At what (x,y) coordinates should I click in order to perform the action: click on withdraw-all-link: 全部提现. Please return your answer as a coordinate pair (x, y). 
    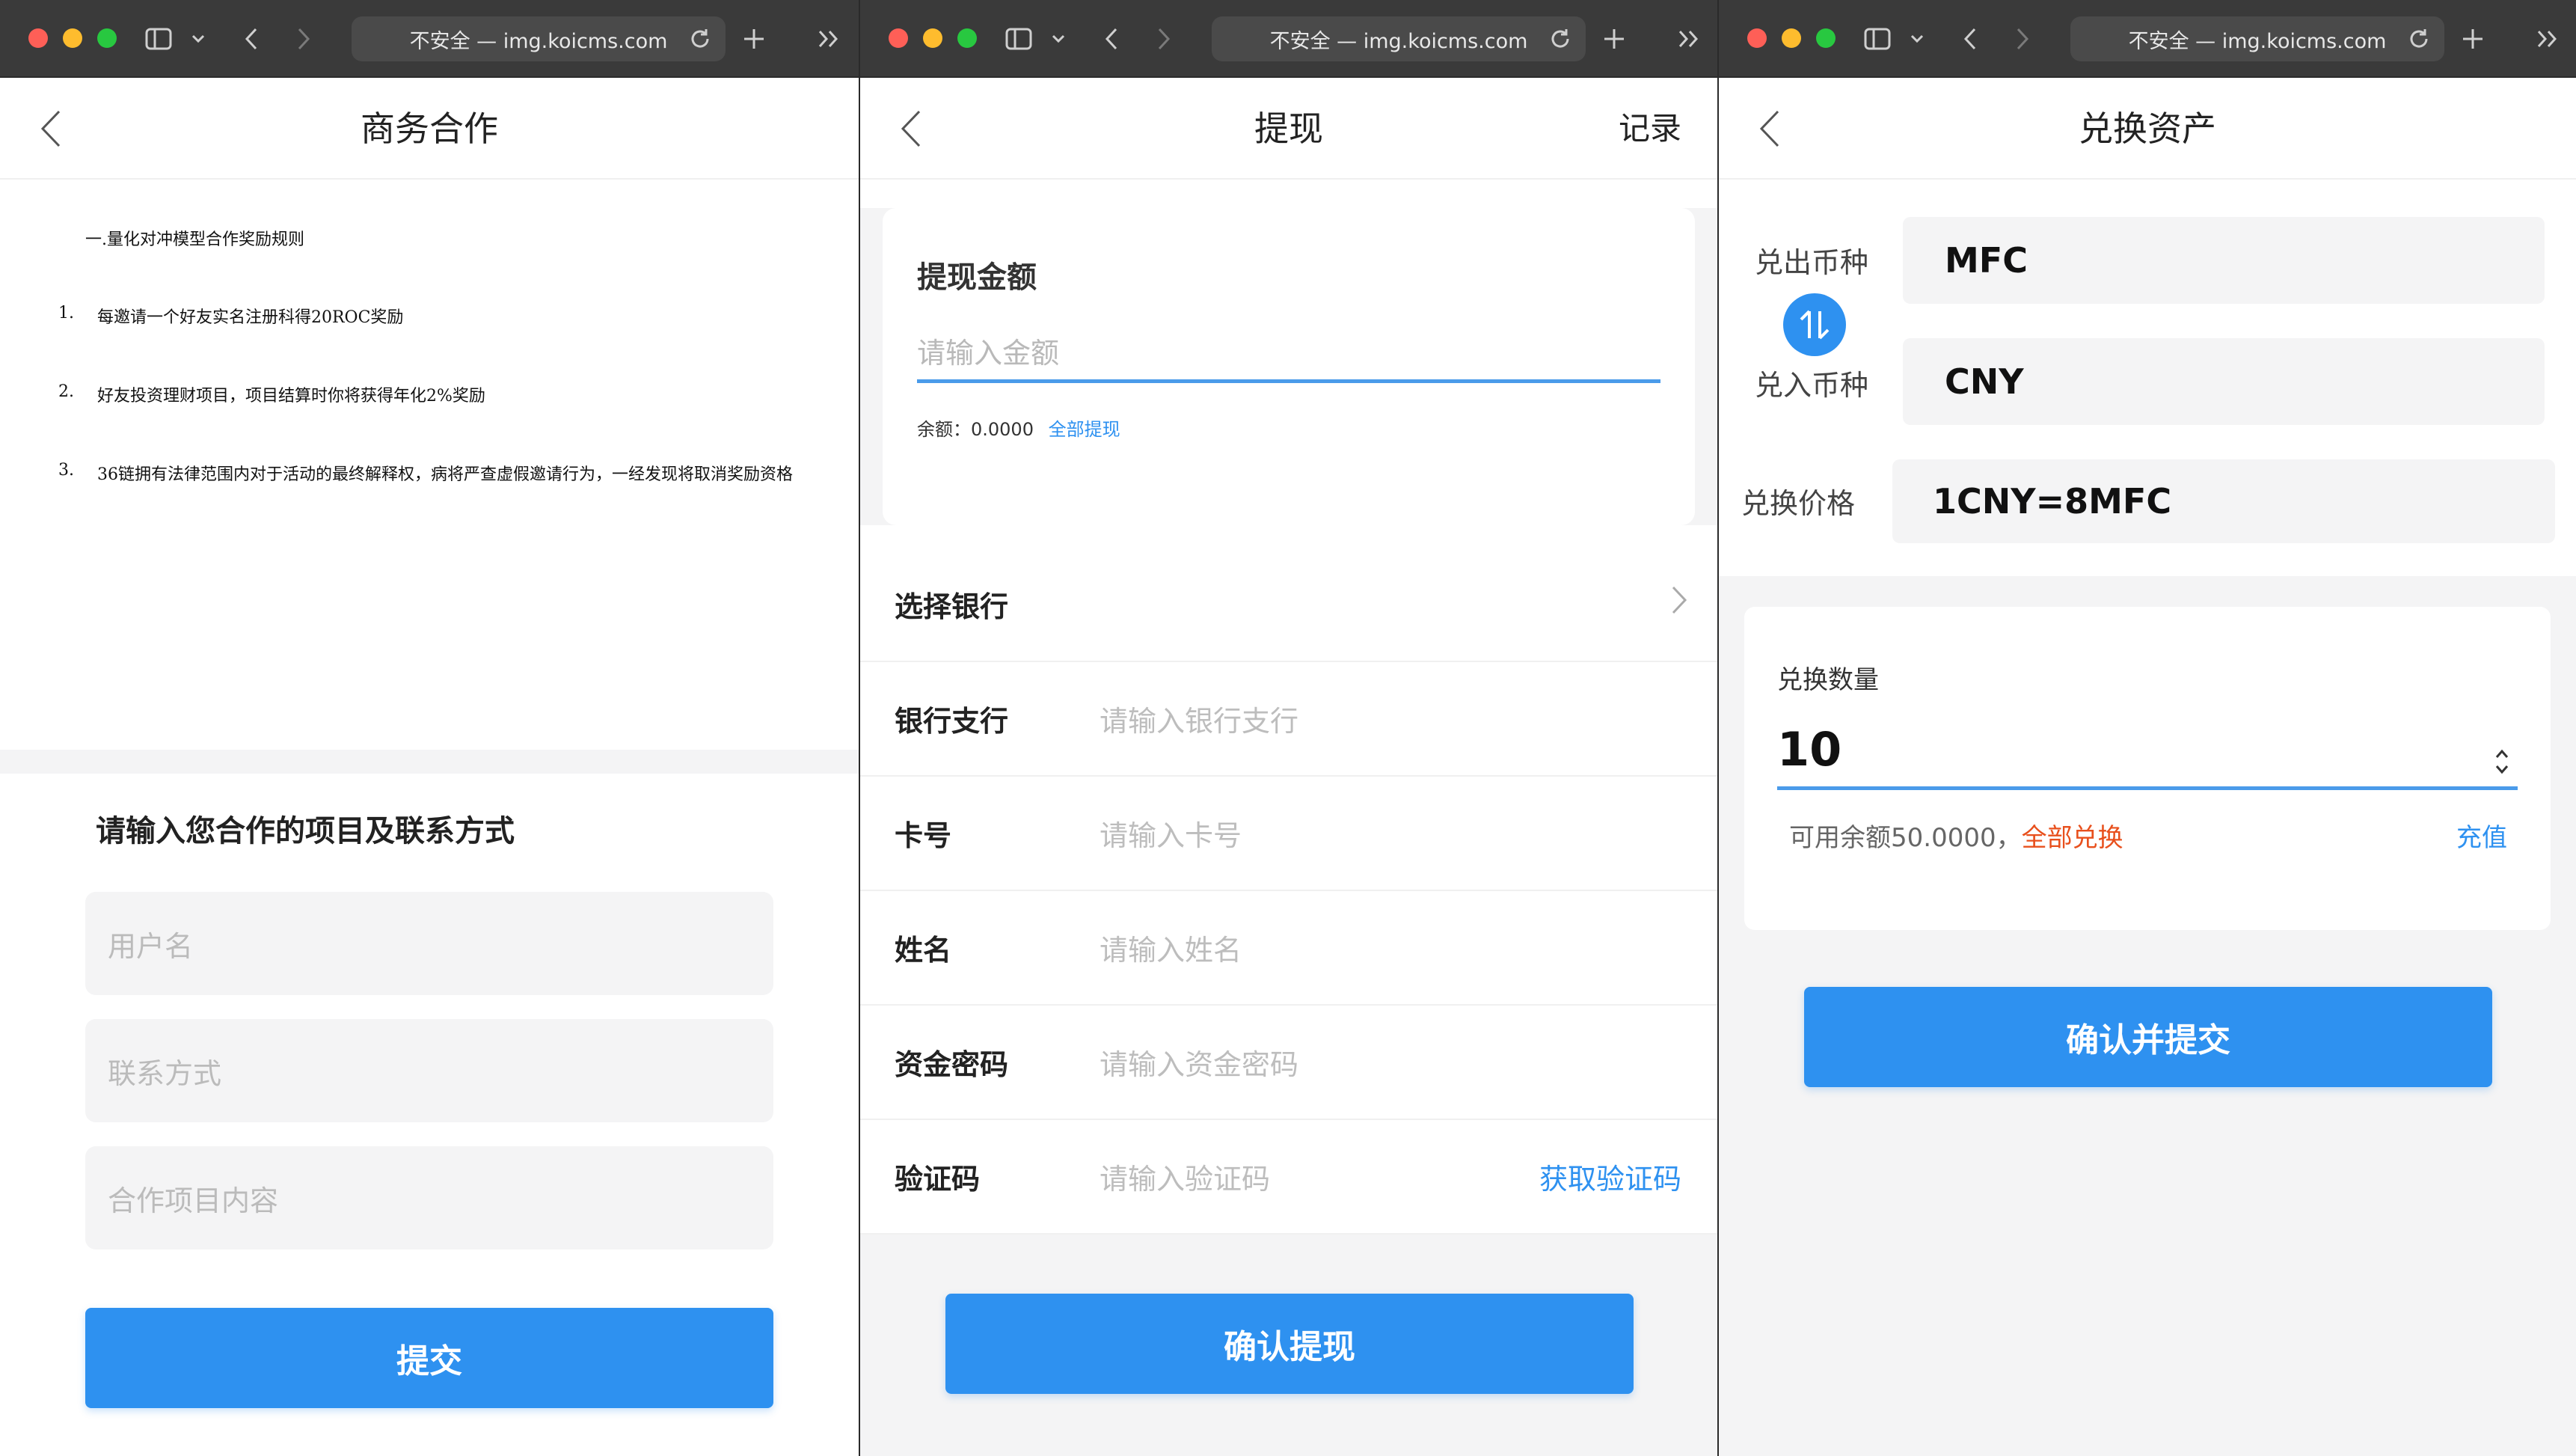
    Looking at the image, I should click on (1084, 429).